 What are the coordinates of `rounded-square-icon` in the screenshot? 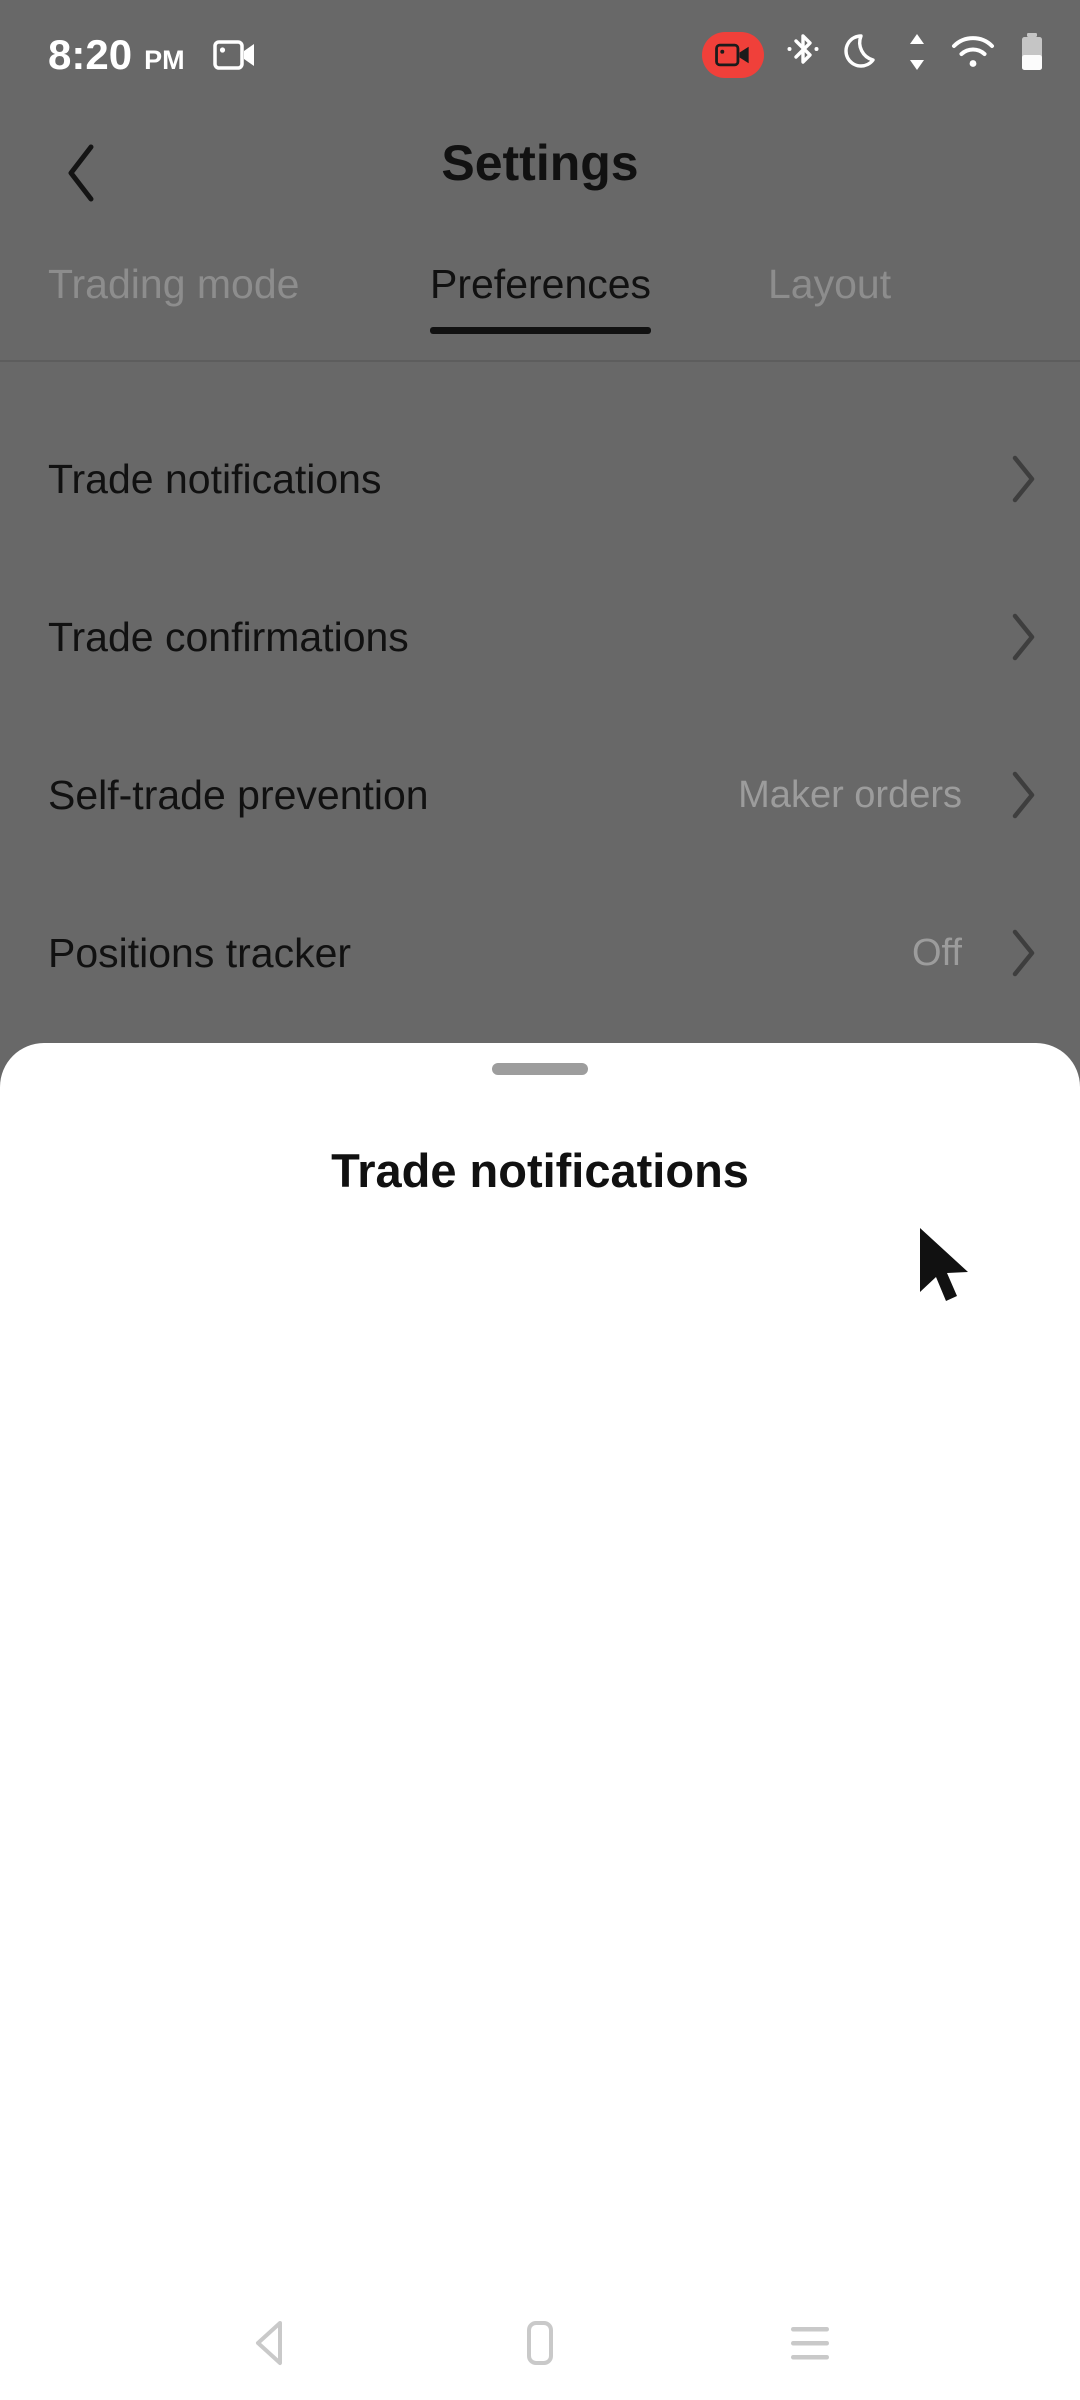 It's located at (540, 2345).